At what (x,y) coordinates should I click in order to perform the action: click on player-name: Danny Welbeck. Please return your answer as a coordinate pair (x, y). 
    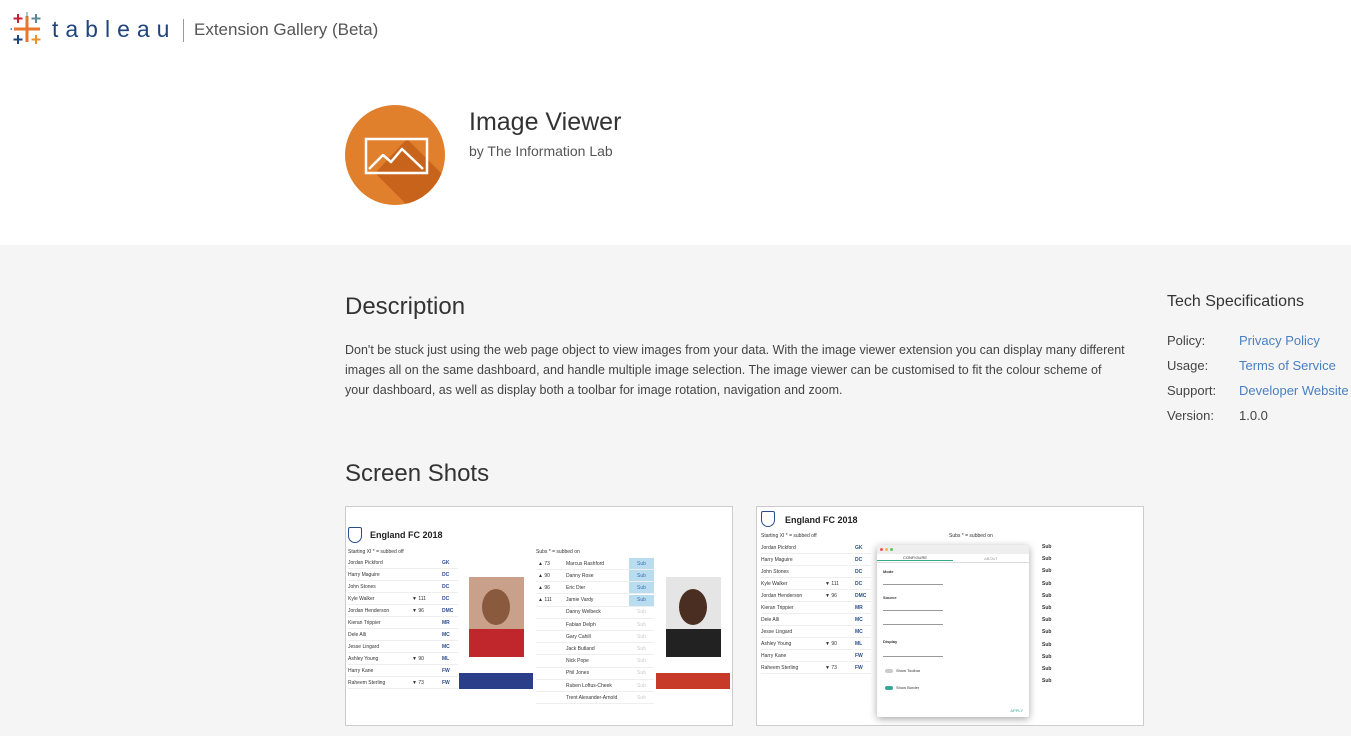
    Looking at the image, I should click on (583, 612).